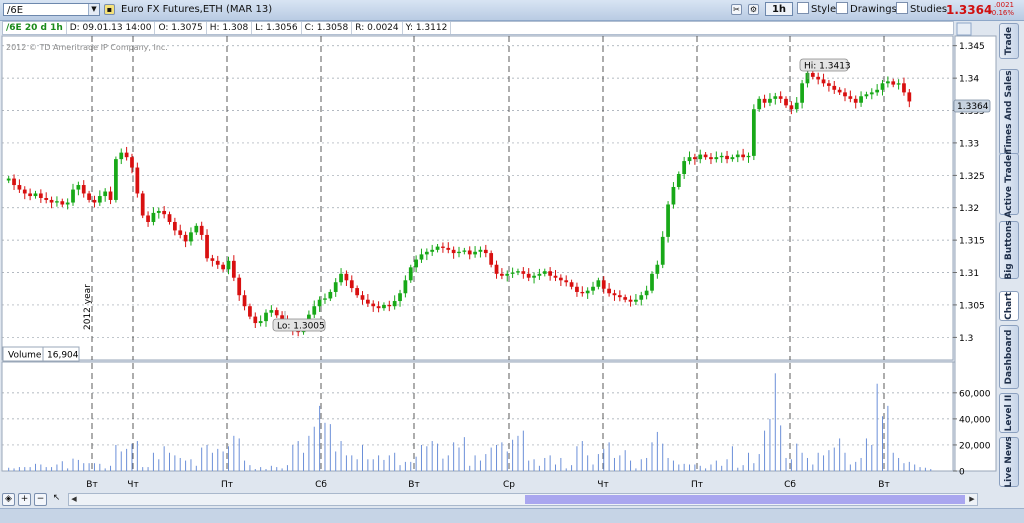  I want to click on cursor-icon: ↖, so click(56, 499).